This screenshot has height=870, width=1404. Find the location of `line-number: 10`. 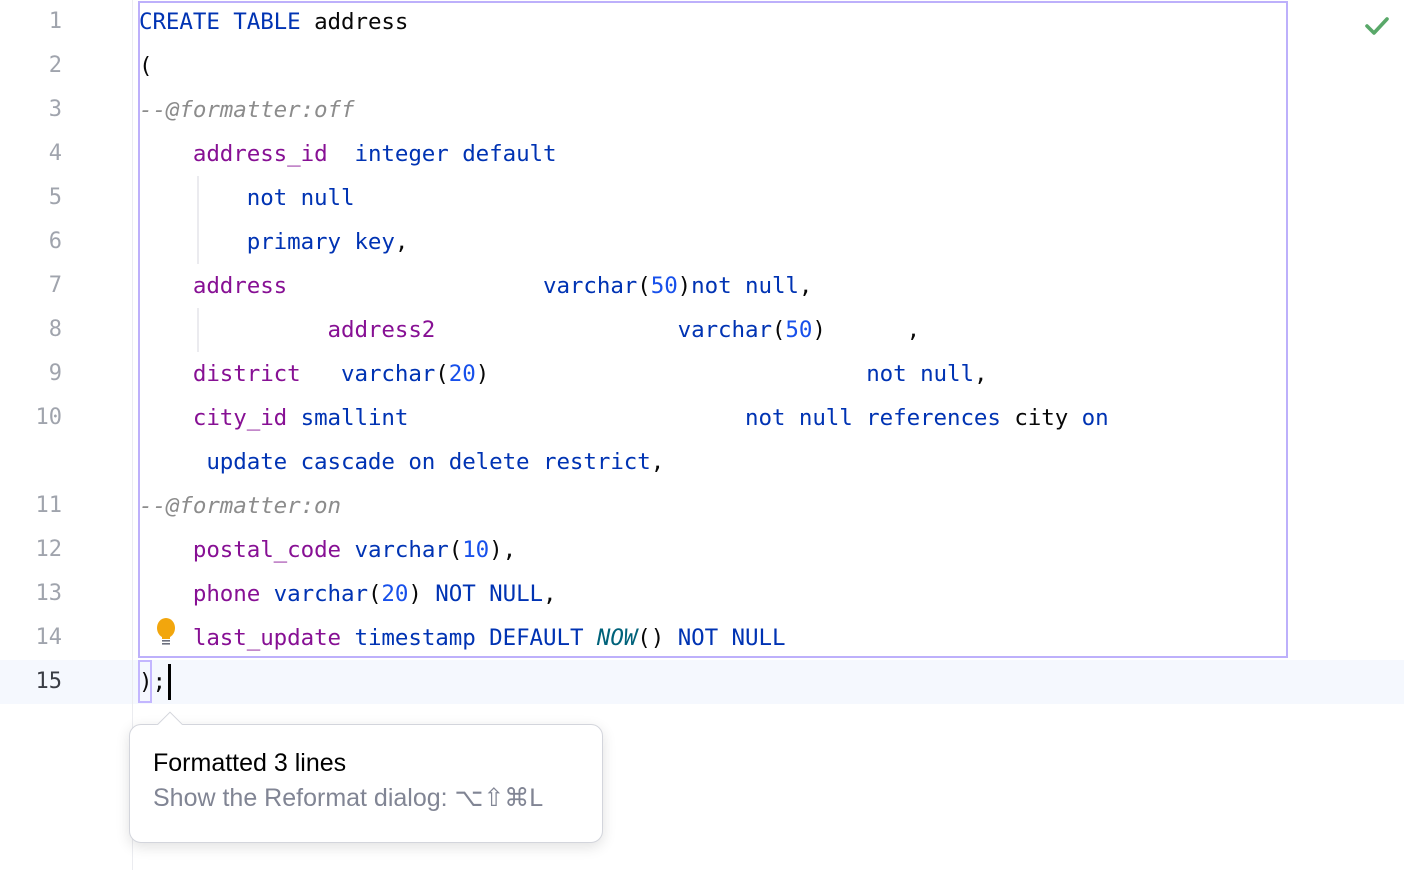

line-number: 10 is located at coordinates (49, 417).